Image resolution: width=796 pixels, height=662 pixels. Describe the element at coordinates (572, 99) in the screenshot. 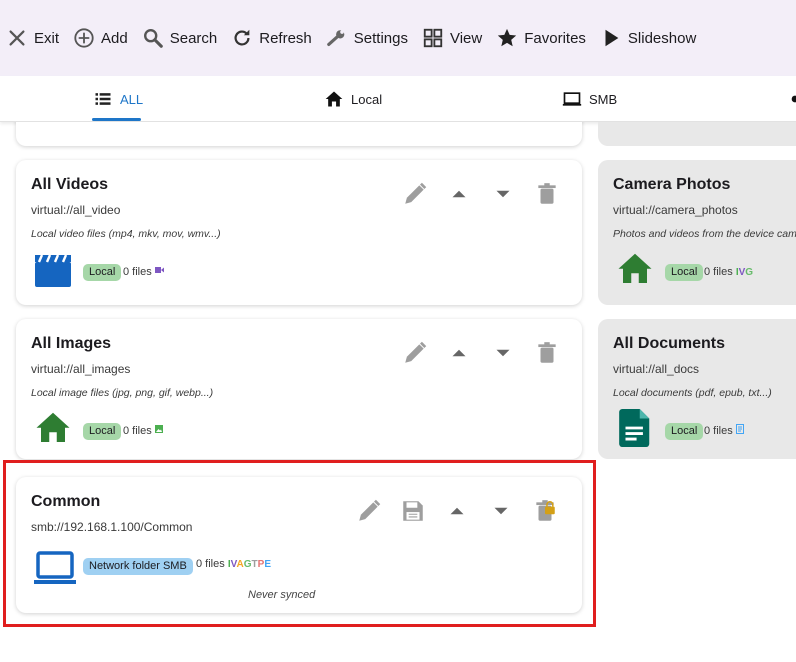

I see `laptop-icon` at that location.